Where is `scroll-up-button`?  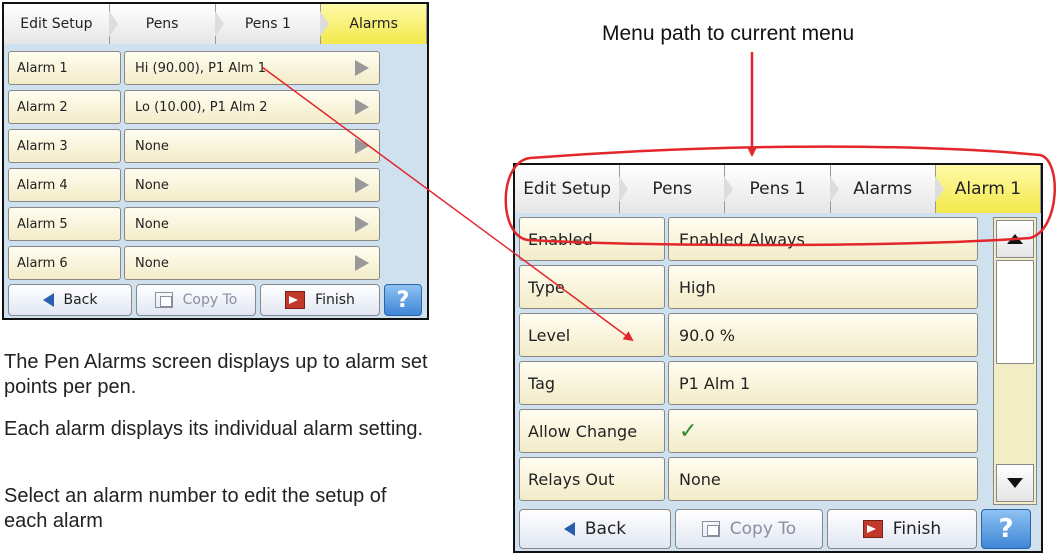
scroll-up-button is located at coordinates (1015, 239).